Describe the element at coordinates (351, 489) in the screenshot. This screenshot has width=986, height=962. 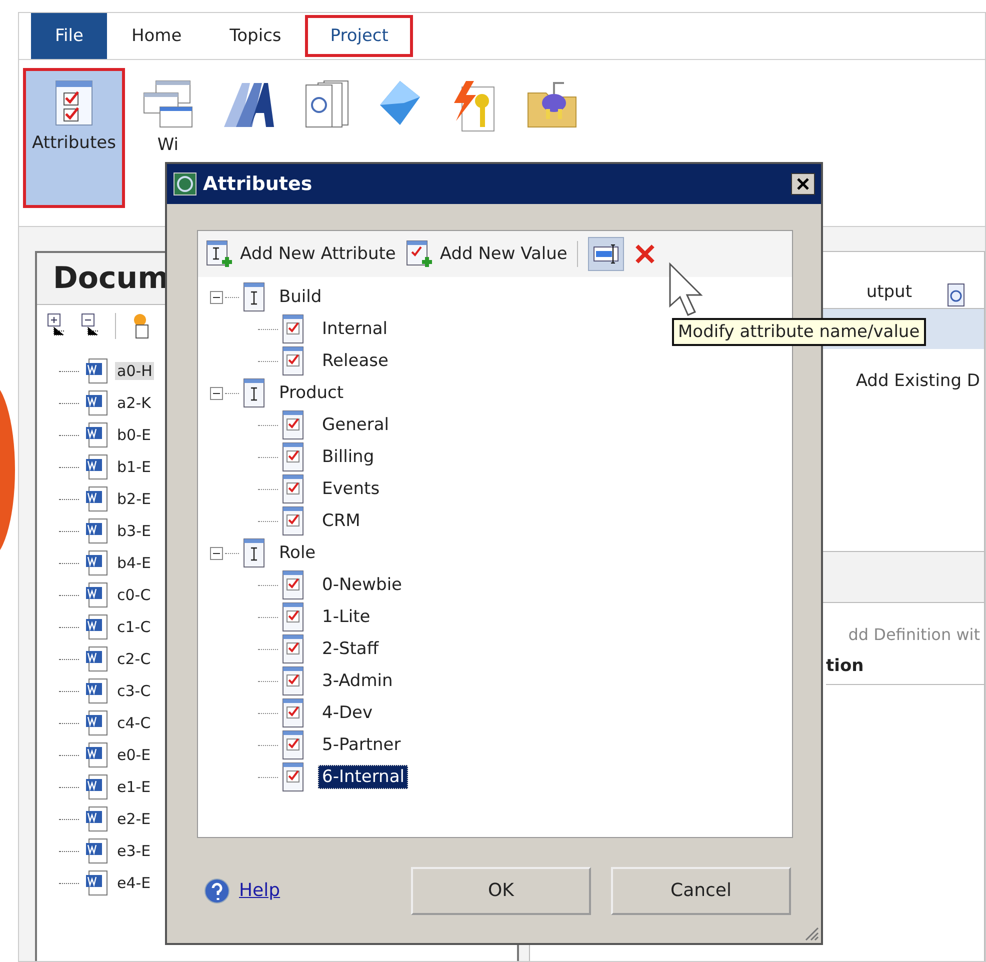
I see `value-item: Events` at that location.